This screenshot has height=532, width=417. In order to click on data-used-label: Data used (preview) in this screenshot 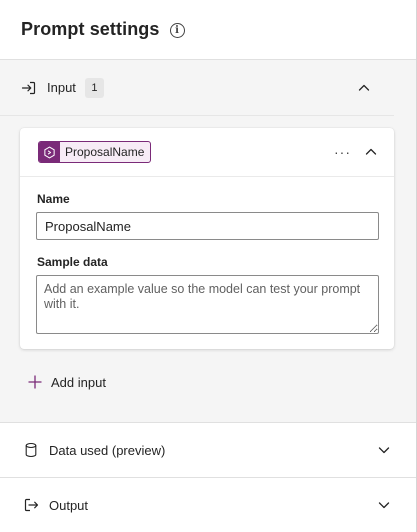, I will do `click(107, 450)`.